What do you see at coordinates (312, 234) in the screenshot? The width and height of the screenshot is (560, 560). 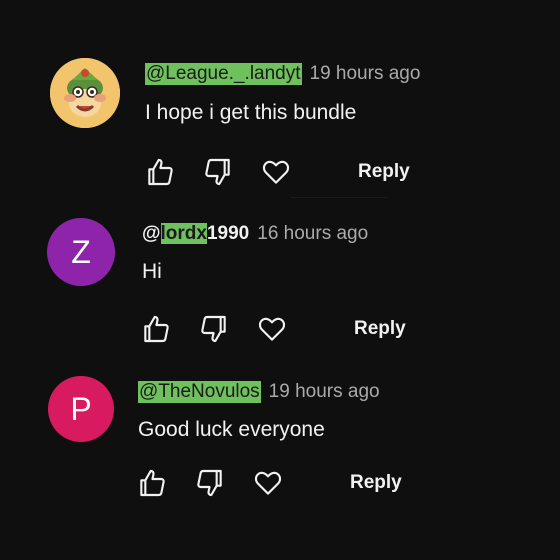 I see `comment-timestamp: 16 hours ago` at bounding box center [312, 234].